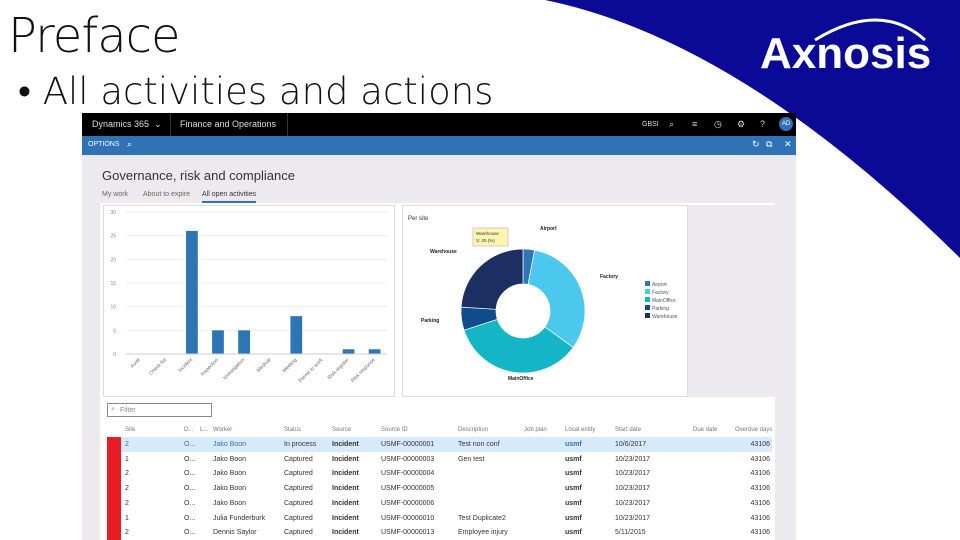 The image size is (960, 540). I want to click on open-new-window-icon: ⧉, so click(769, 144).